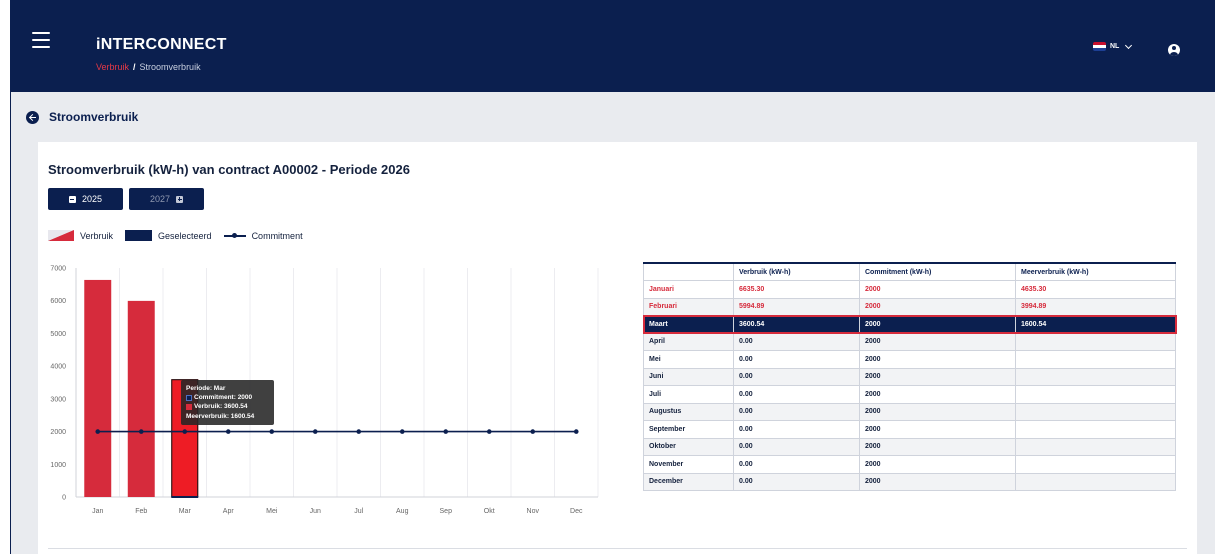 The height and width of the screenshot is (554, 1215). I want to click on table-row: November 0.00 2000, so click(909, 464).